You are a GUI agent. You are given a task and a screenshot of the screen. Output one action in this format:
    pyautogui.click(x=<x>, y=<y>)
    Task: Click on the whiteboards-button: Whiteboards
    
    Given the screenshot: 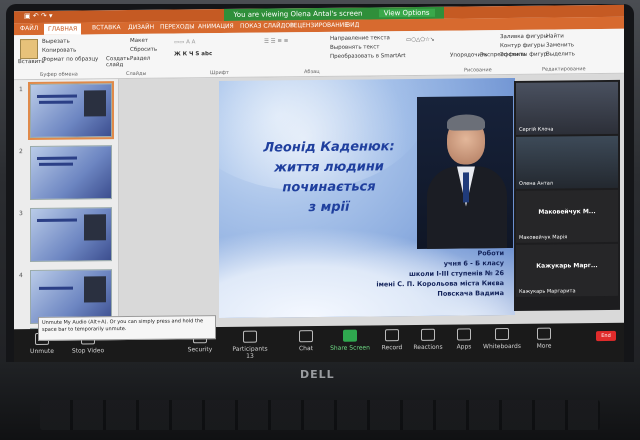 What is the action you would take?
    pyautogui.click(x=502, y=339)
    